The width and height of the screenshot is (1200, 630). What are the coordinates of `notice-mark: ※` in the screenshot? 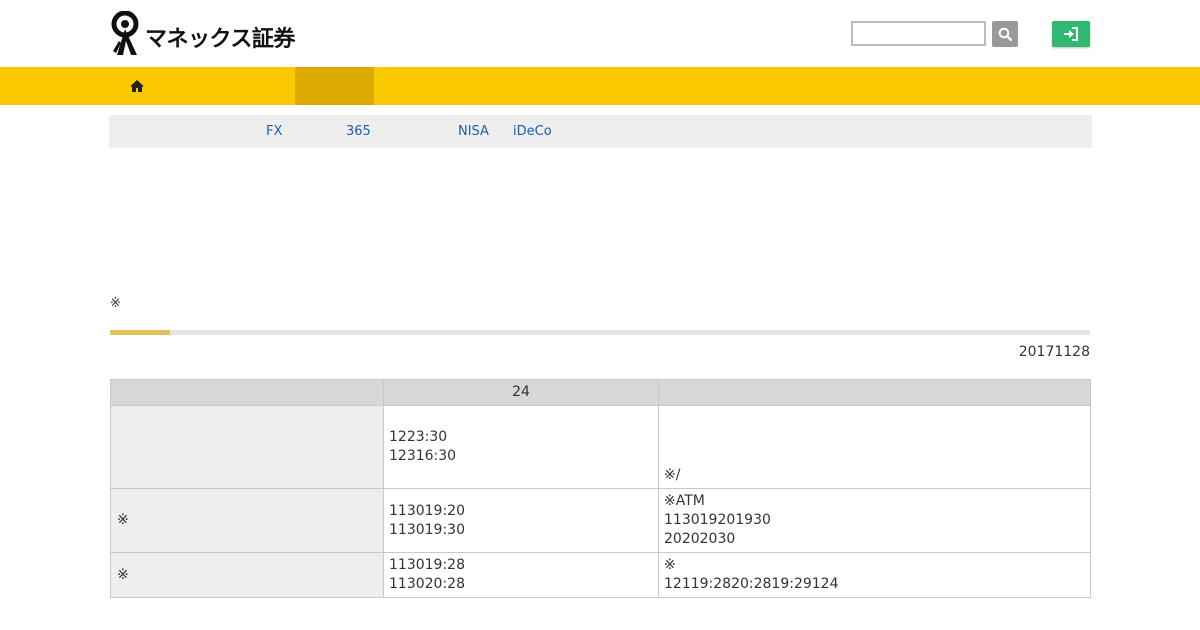 It's located at (115, 303).